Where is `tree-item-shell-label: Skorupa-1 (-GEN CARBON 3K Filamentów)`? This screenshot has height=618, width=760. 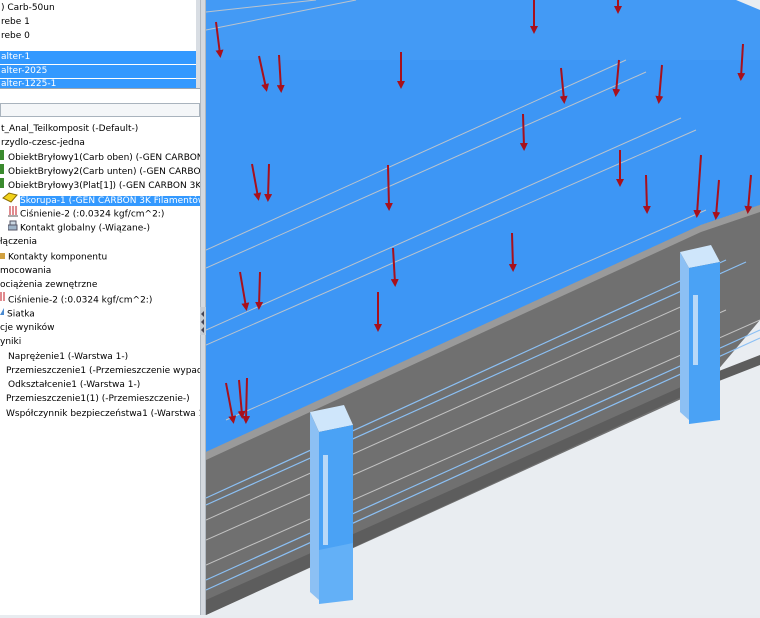 tree-item-shell-label: Skorupa-1 (-GEN CARBON 3K Filamentów) is located at coordinates (110, 200).